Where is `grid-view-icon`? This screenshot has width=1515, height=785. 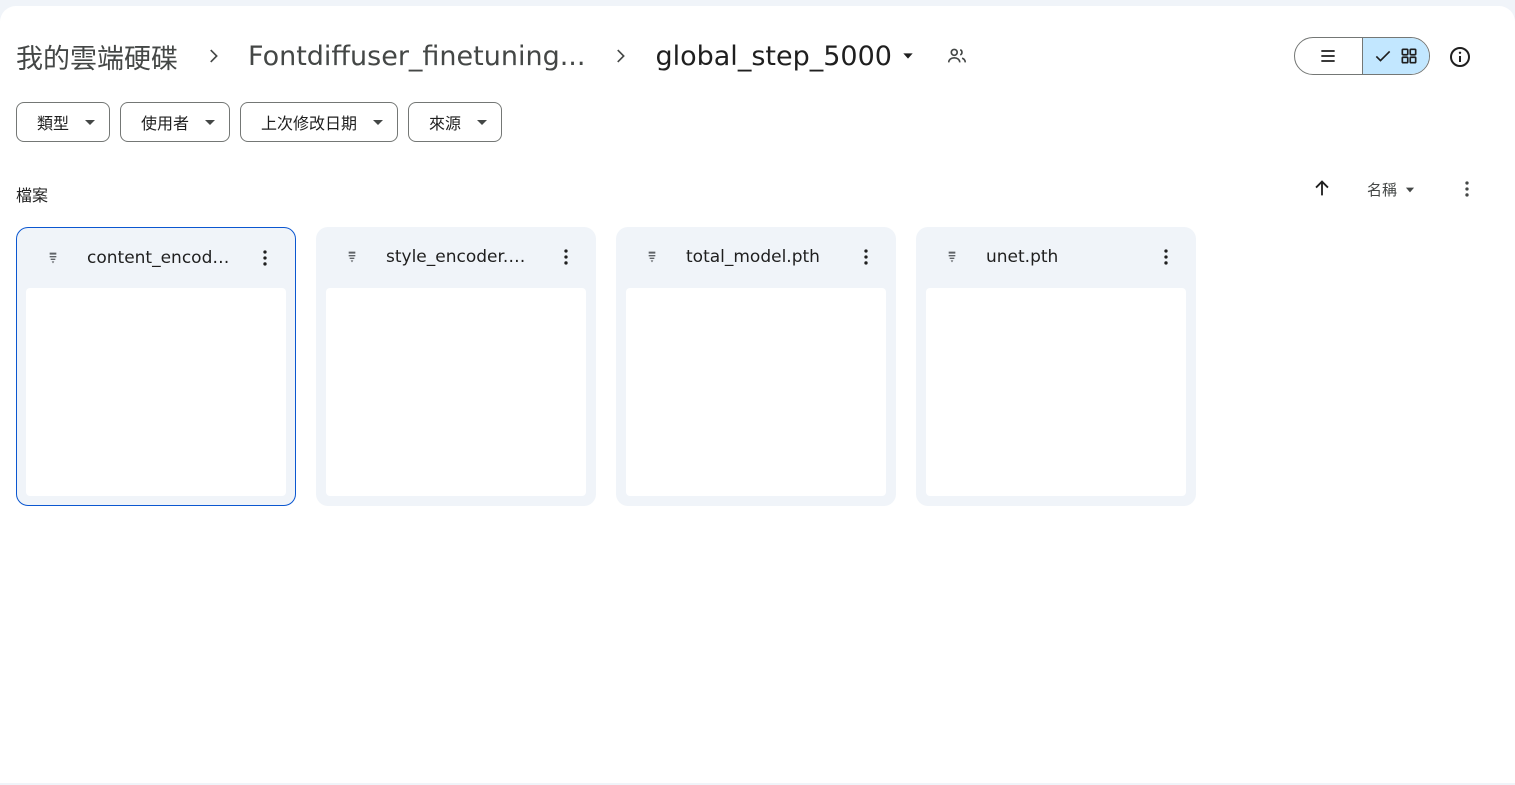
grid-view-icon is located at coordinates (1409, 56).